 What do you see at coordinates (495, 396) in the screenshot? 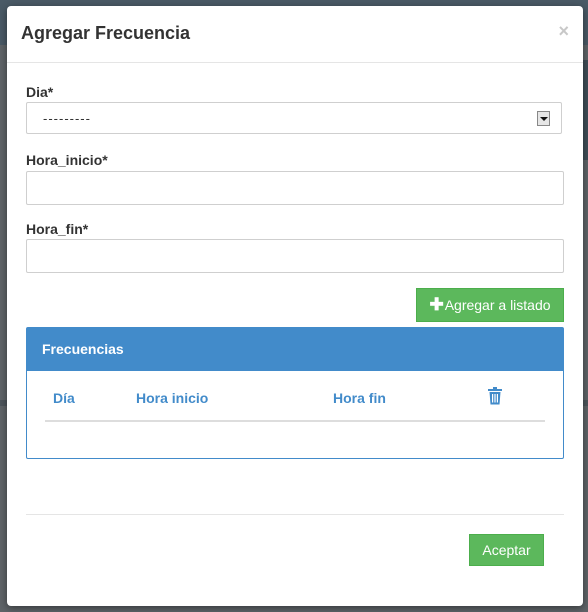
I see `trash-icon` at bounding box center [495, 396].